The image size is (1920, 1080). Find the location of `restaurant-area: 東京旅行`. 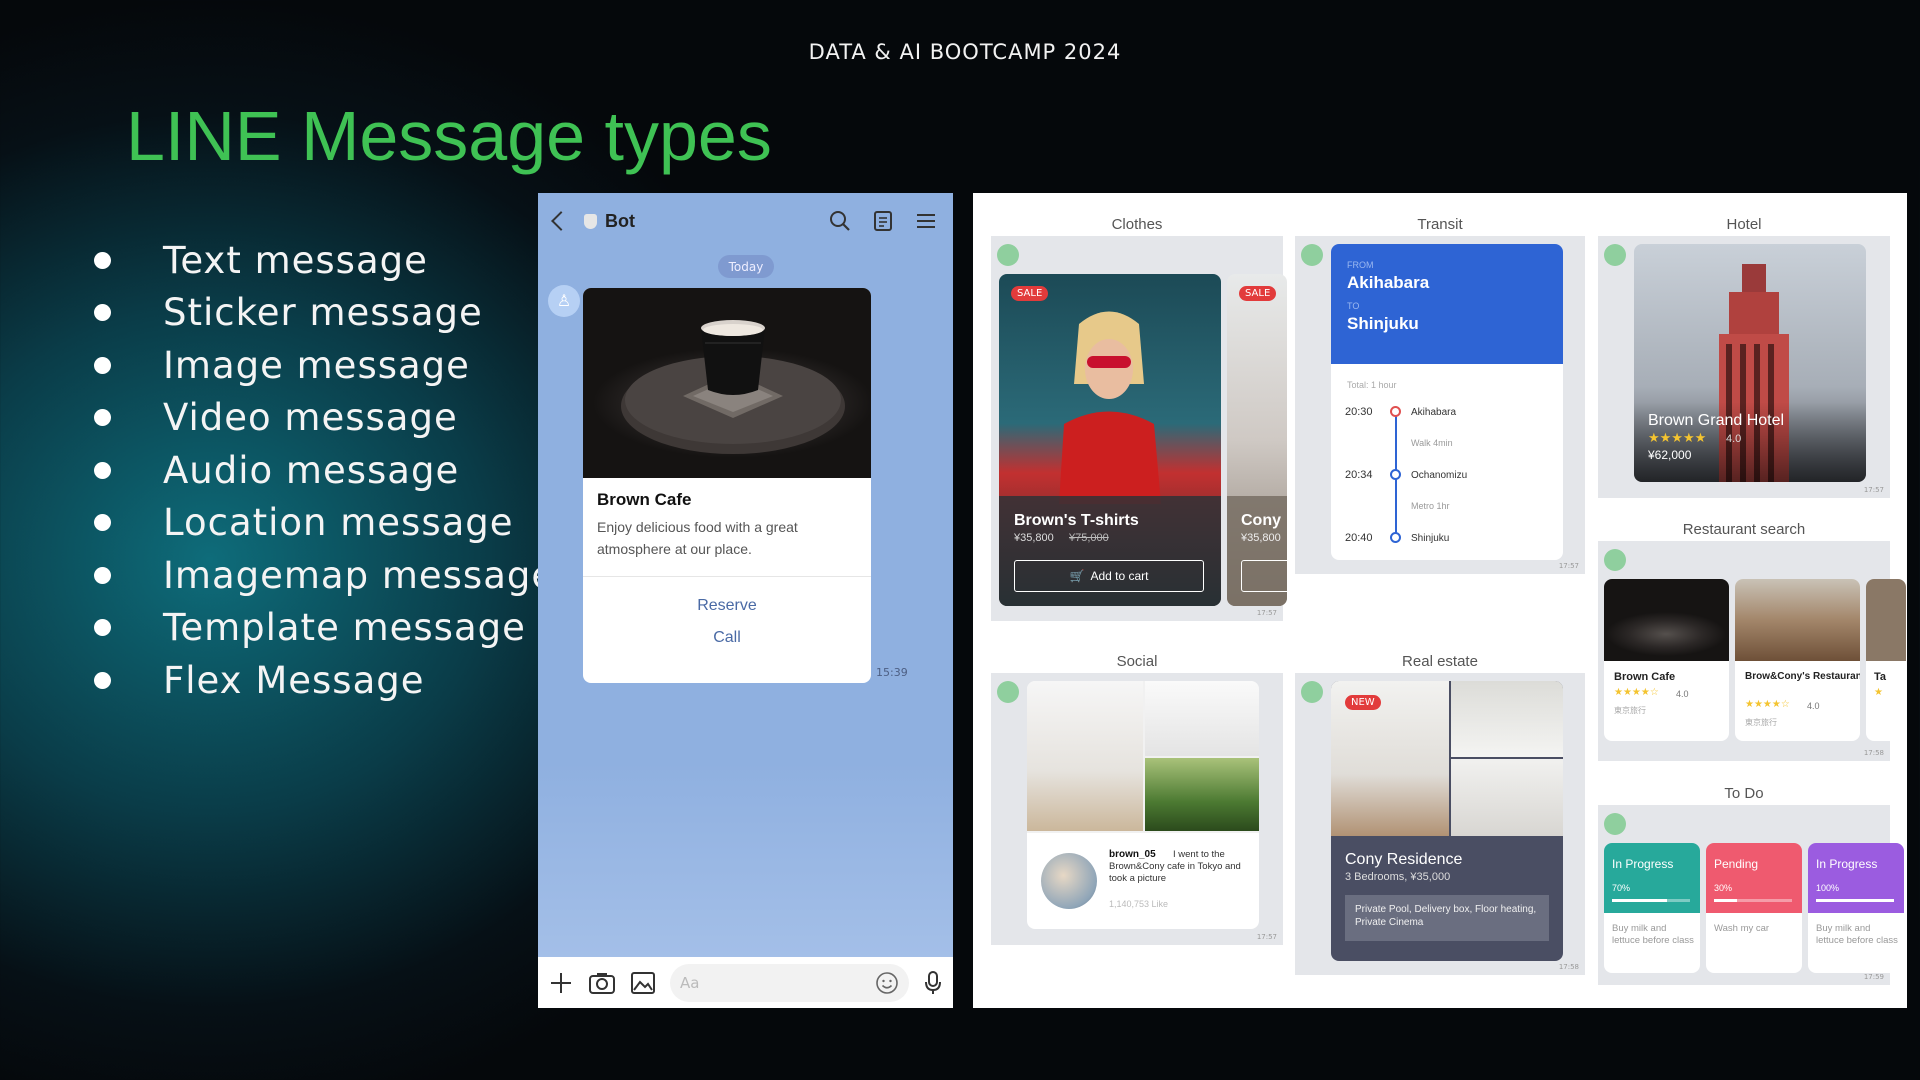

restaurant-area: 東京旅行 is located at coordinates (1630, 710).